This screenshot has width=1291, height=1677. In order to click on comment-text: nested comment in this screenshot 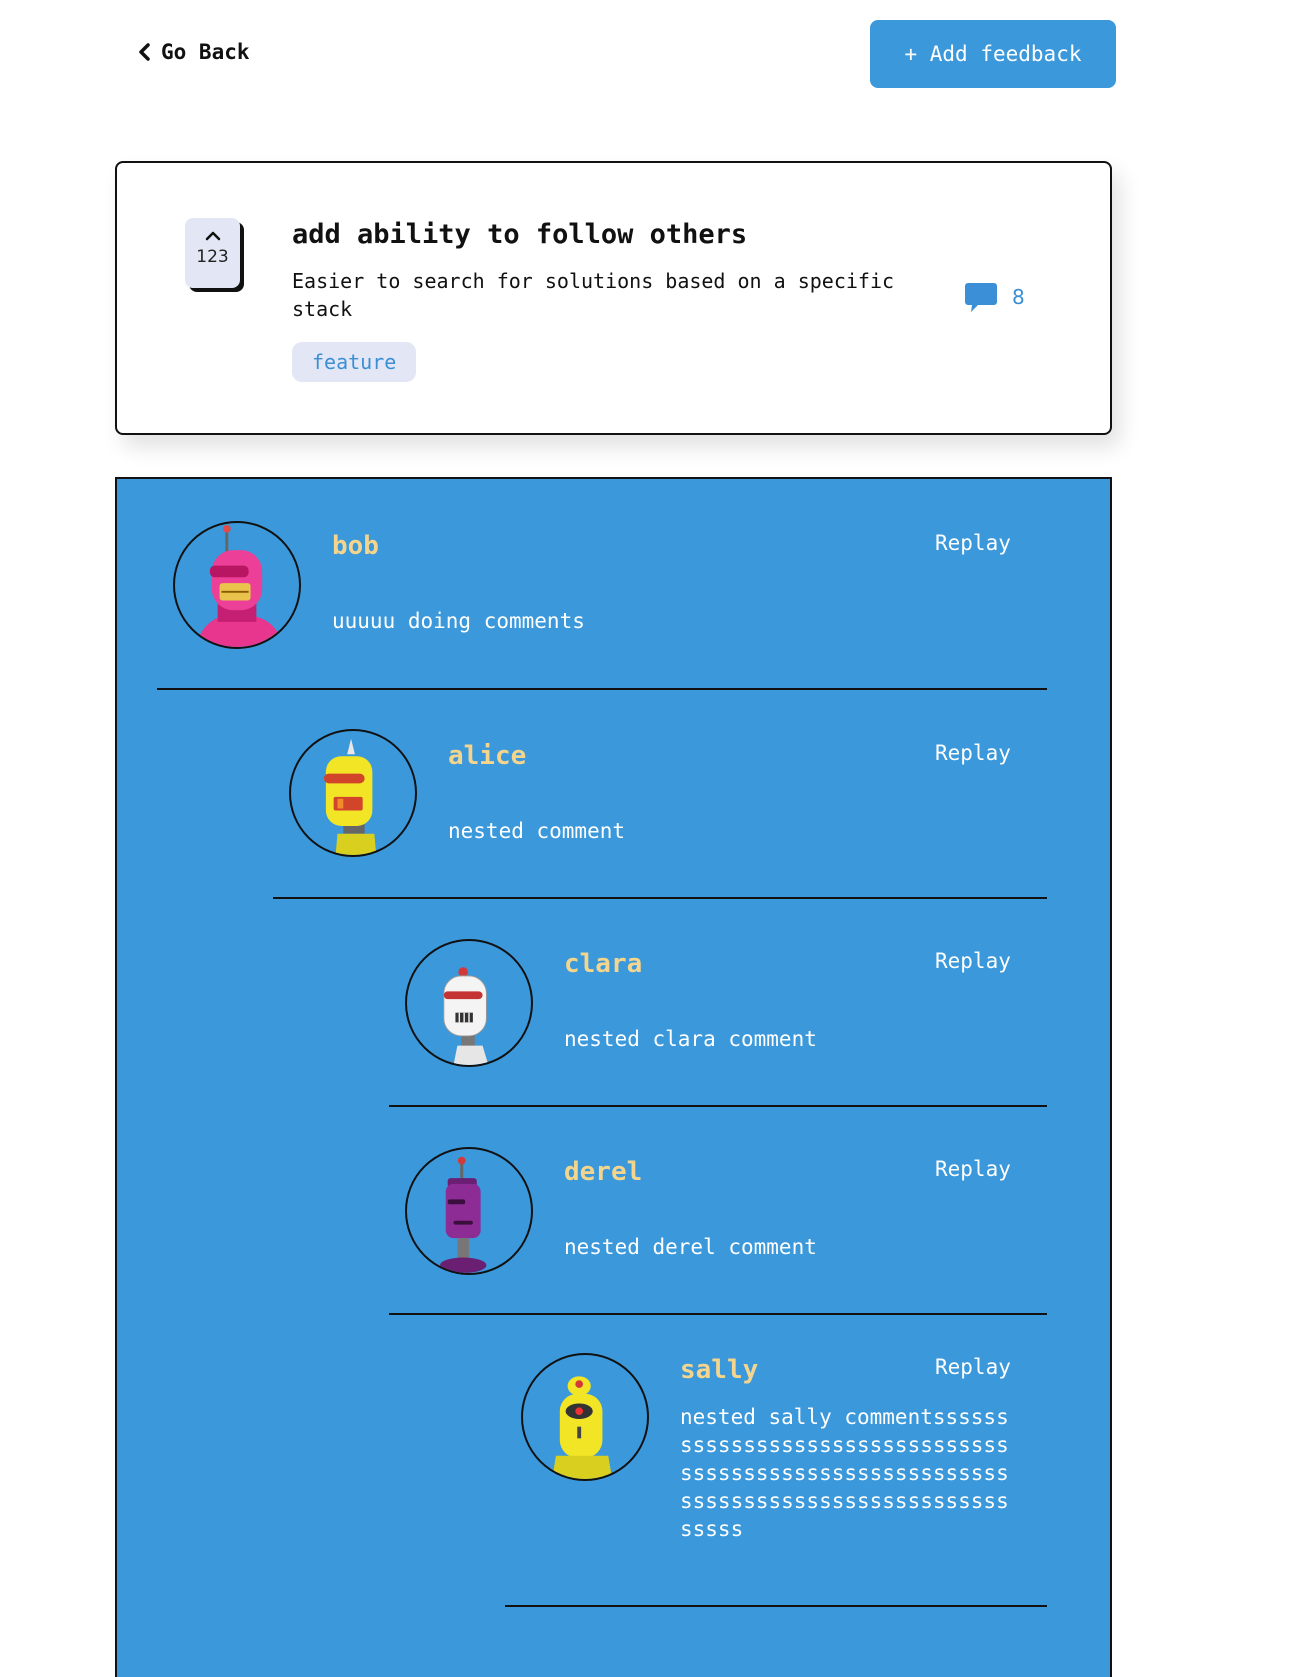, I will do `click(537, 831)`.